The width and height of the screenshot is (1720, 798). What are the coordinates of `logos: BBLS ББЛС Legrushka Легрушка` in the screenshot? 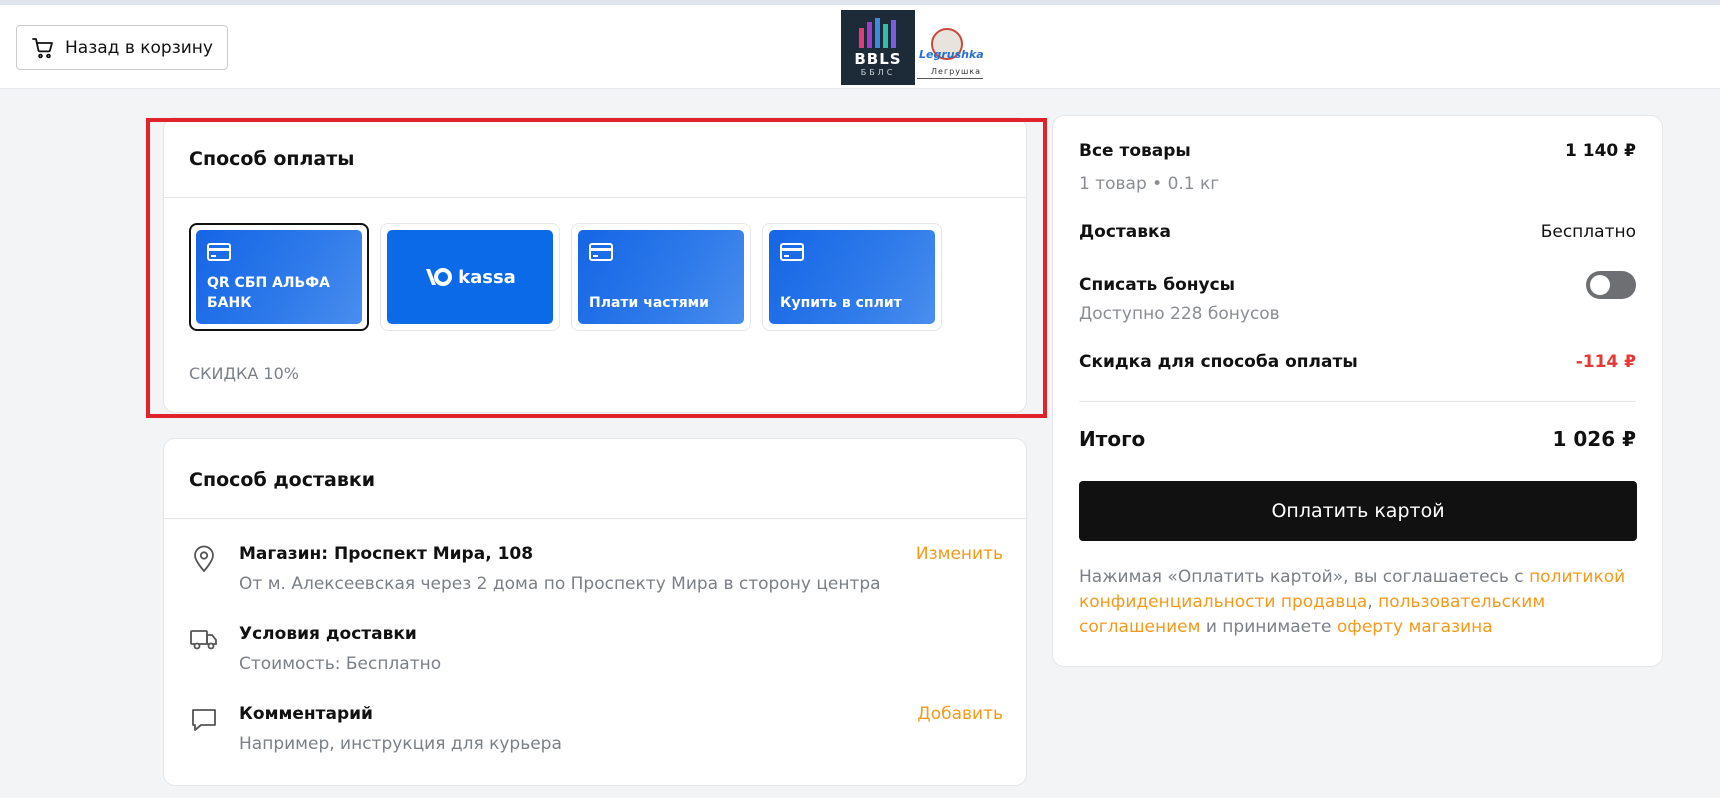 It's located at (912, 47).